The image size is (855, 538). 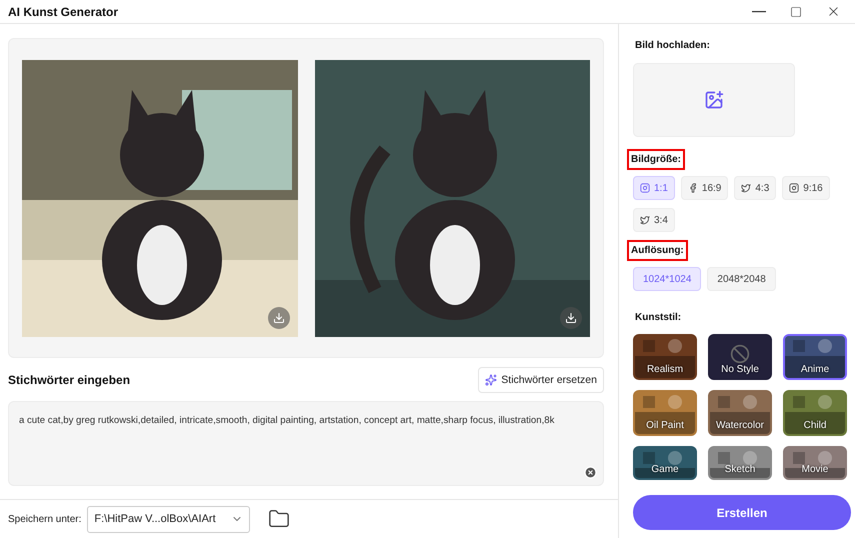 I want to click on ratio-option: 9:16, so click(x=806, y=188).